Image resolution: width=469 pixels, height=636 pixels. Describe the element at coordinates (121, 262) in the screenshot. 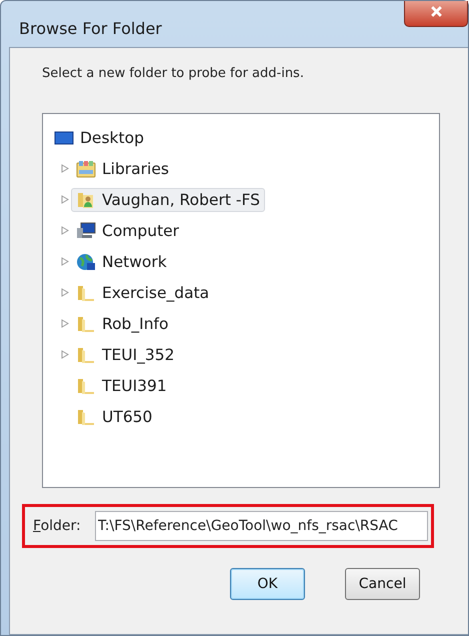

I see `tree-item: Network` at that location.